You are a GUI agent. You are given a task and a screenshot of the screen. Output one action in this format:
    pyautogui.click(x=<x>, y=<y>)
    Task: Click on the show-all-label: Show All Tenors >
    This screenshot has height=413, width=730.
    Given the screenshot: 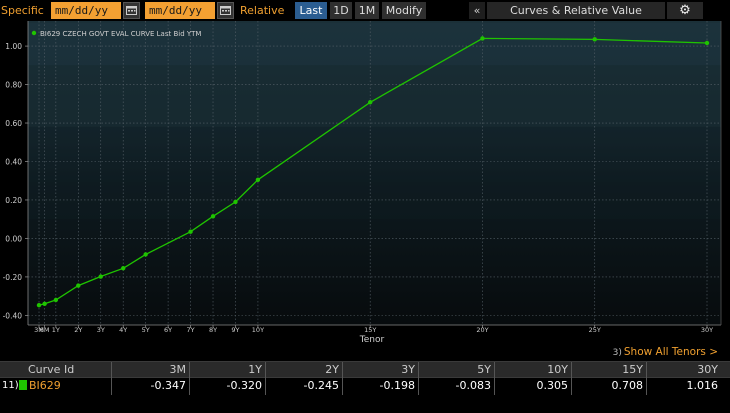 What is the action you would take?
    pyautogui.click(x=670, y=352)
    